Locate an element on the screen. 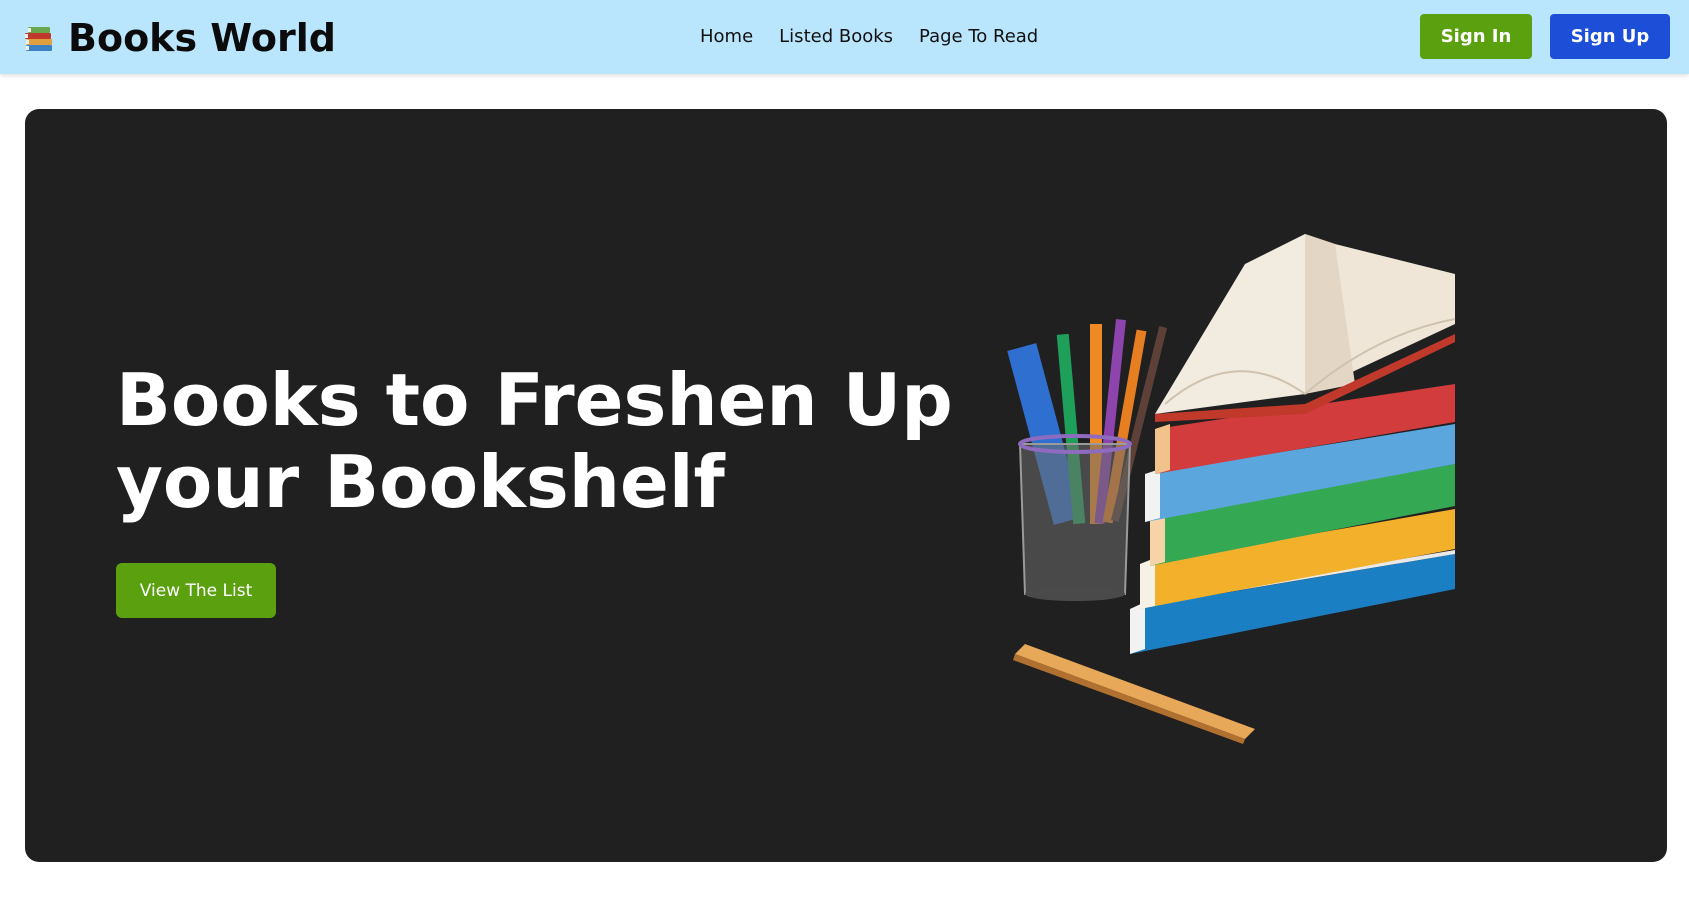 Image resolution: width=1689 pixels, height=897 pixels. view-list-button: View The List is located at coordinates (196, 590).